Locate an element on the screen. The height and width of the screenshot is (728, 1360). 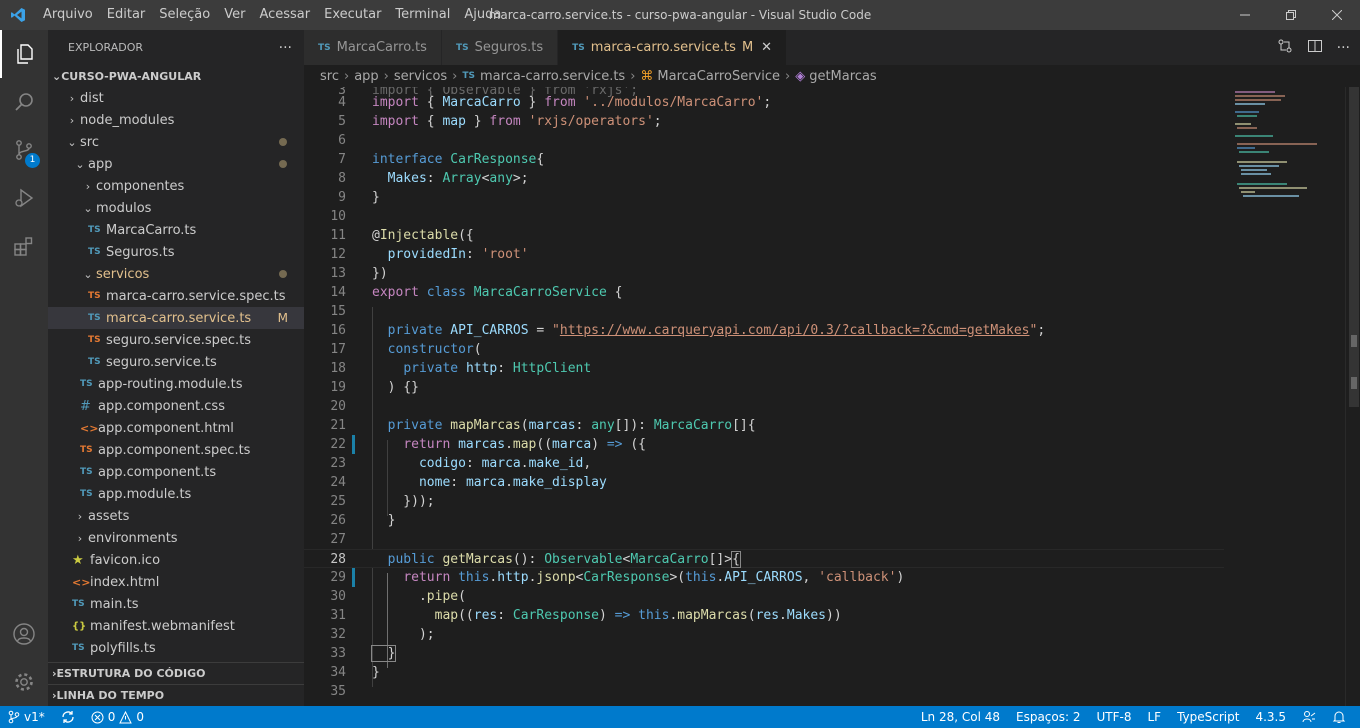
tab-marca-carro-service: TS marca-carro.service.ts M ✕ is located at coordinates (673, 47).